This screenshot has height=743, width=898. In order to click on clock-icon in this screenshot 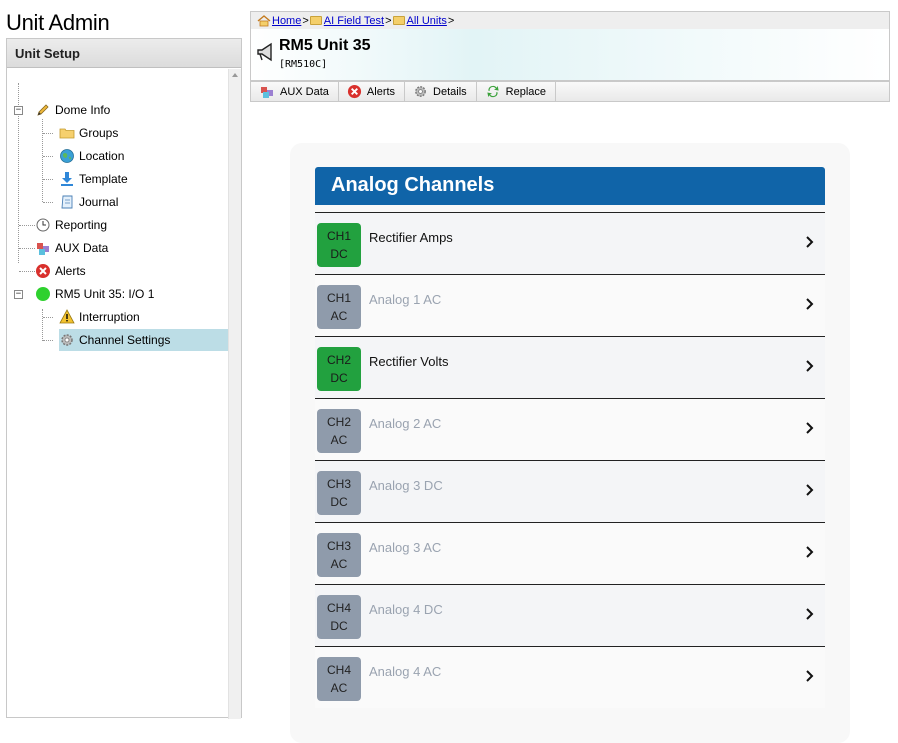, I will do `click(43, 225)`.